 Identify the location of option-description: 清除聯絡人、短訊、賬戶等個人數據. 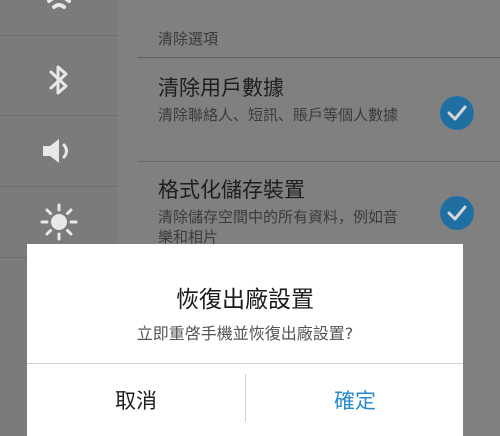
(278, 115).